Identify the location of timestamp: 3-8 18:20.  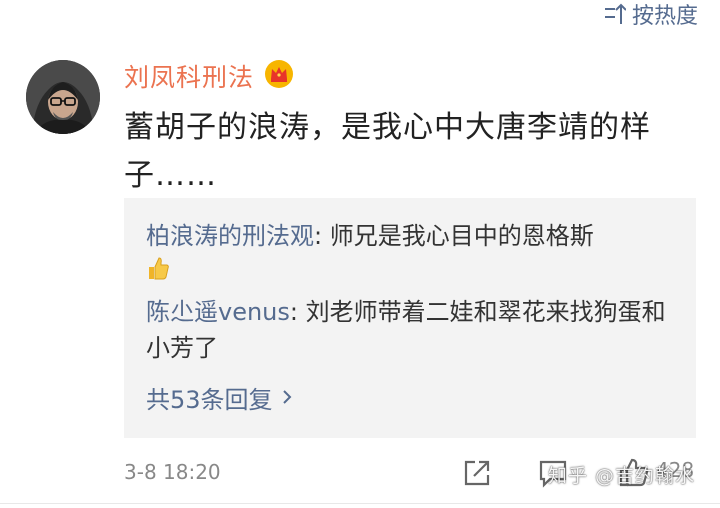
(172, 472).